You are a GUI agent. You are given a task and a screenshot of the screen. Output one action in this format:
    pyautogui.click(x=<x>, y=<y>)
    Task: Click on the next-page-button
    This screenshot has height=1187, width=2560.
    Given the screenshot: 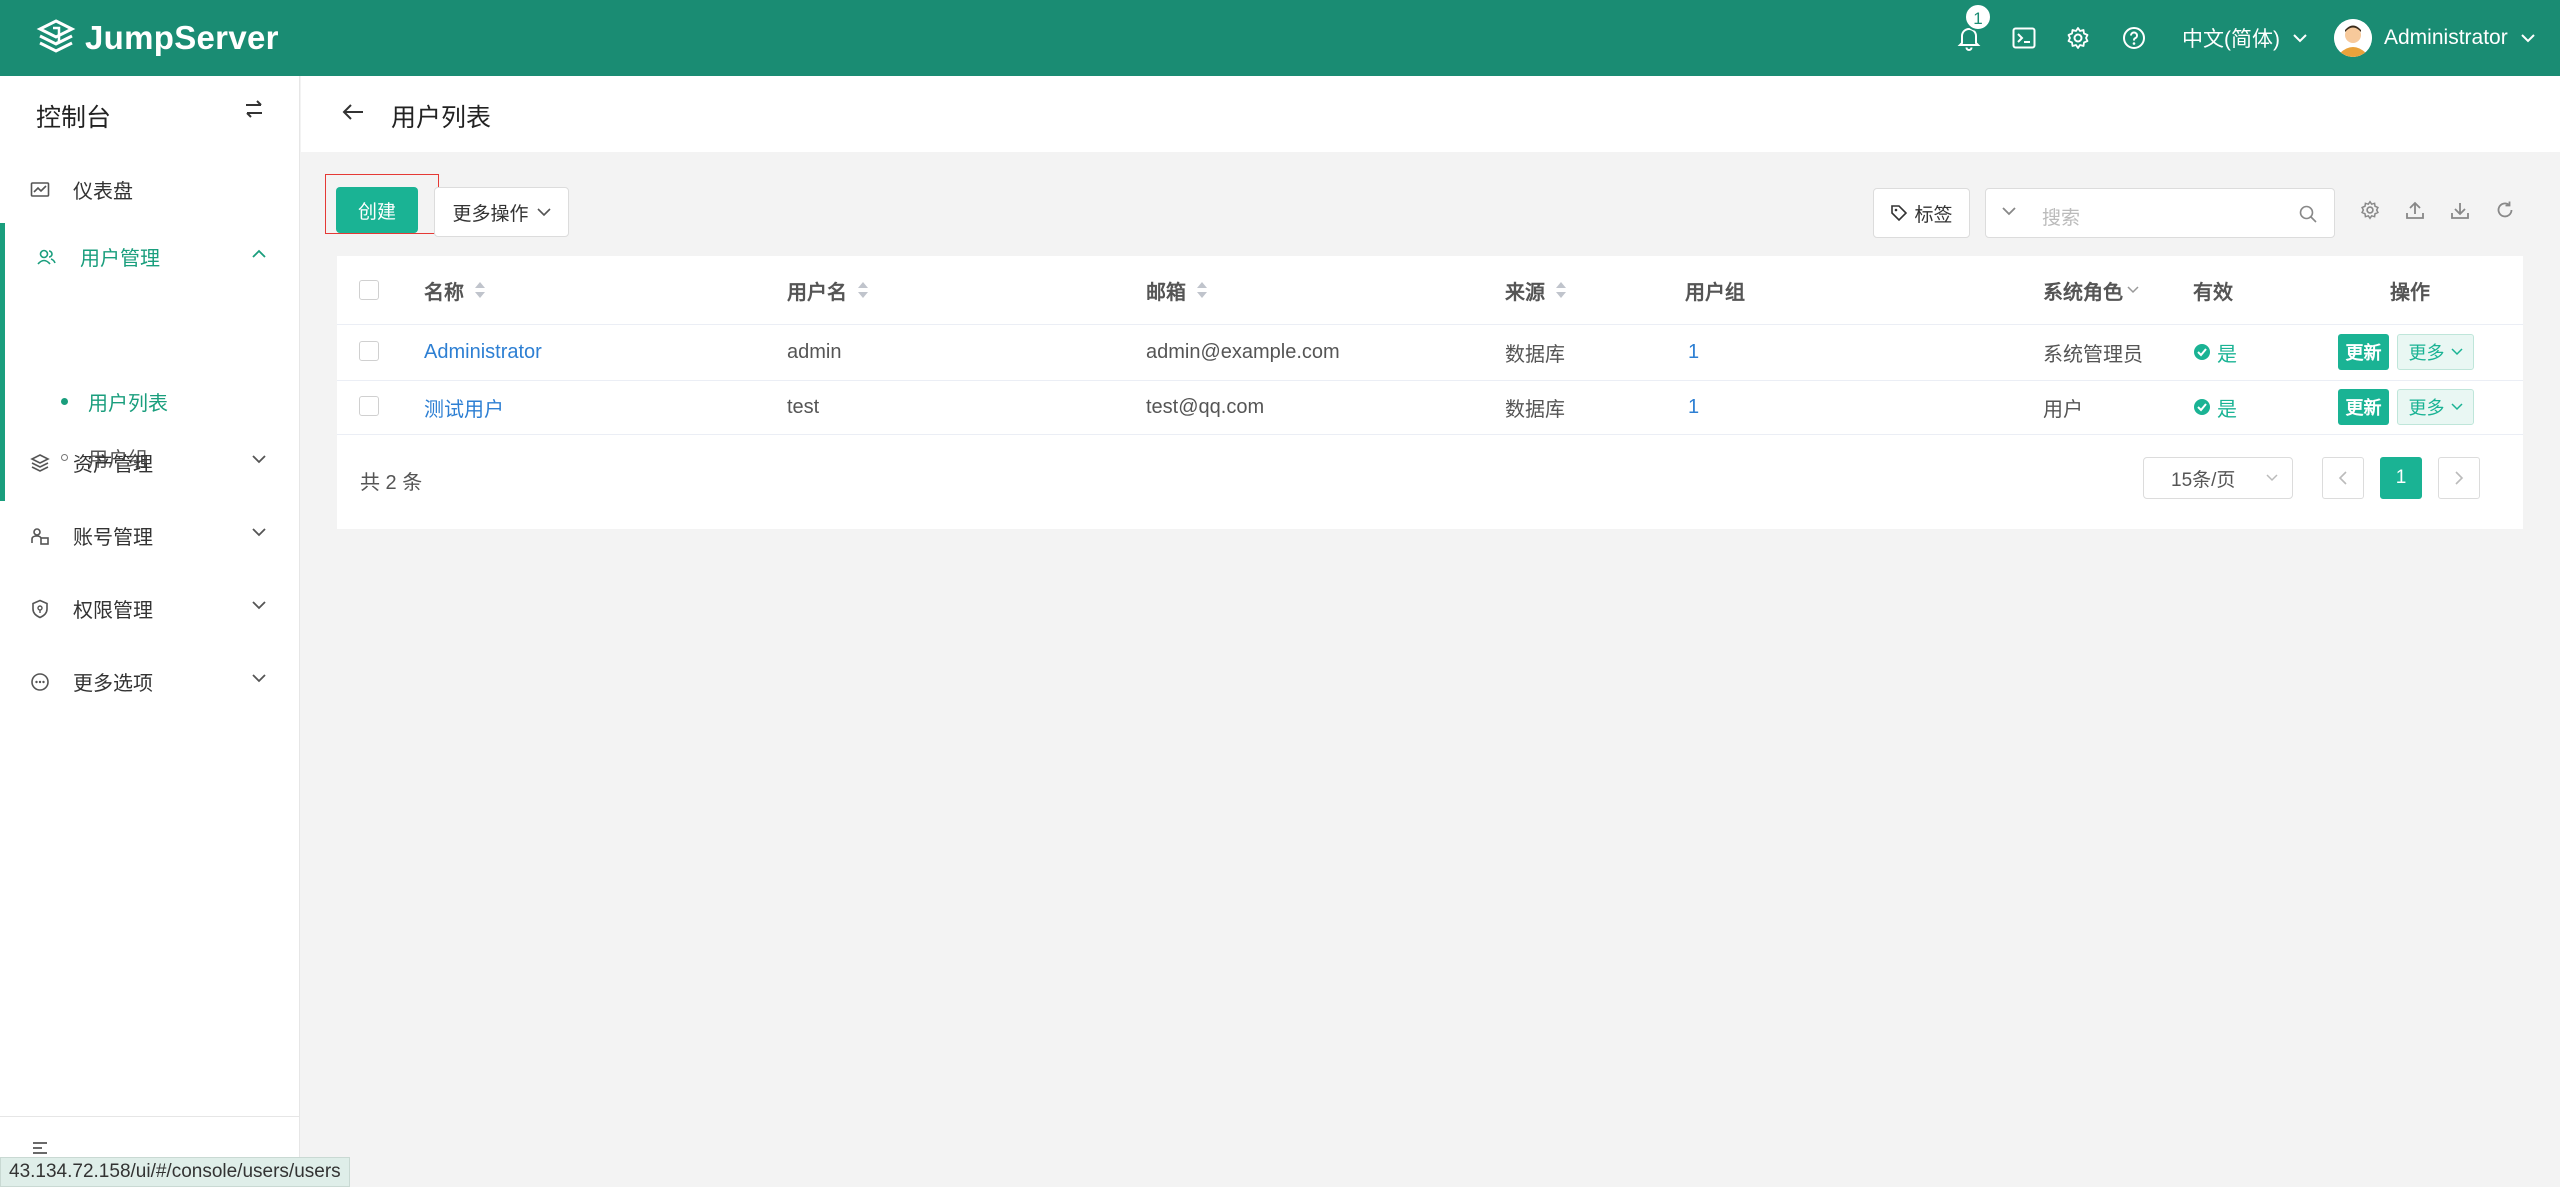 What is the action you would take?
    pyautogui.click(x=2459, y=478)
    